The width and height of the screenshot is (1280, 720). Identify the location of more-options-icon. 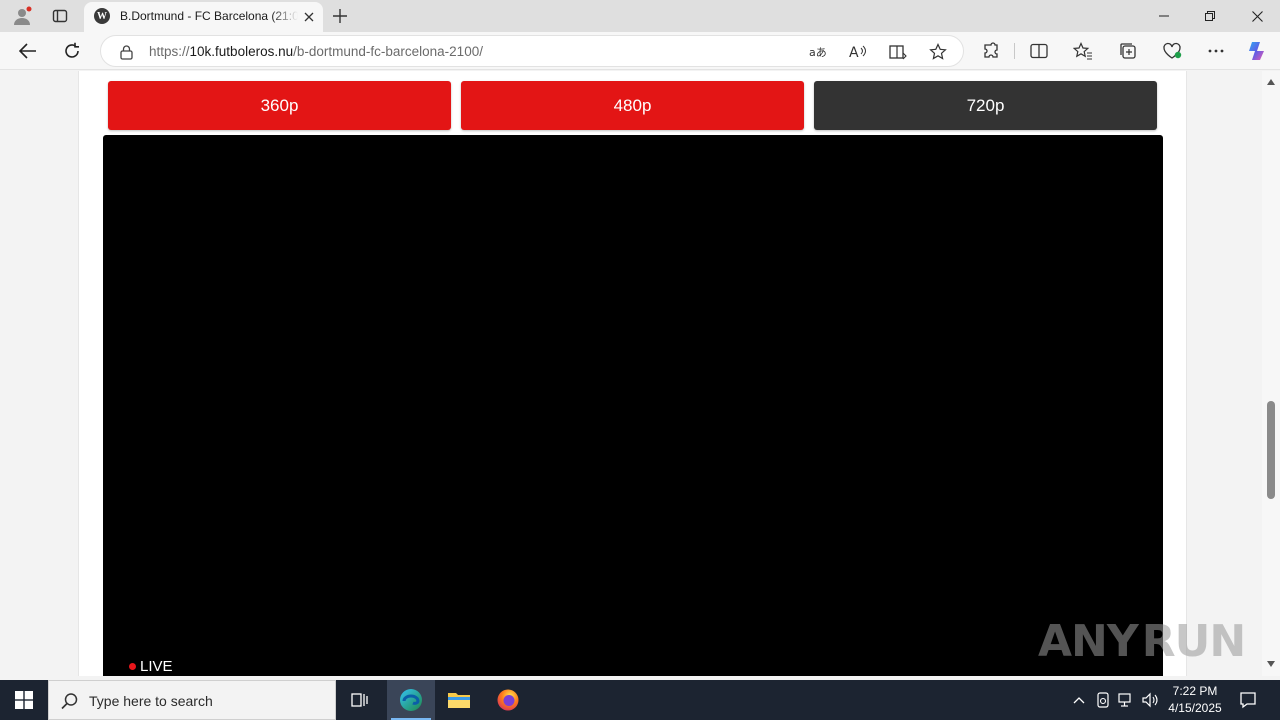
(1216, 51).